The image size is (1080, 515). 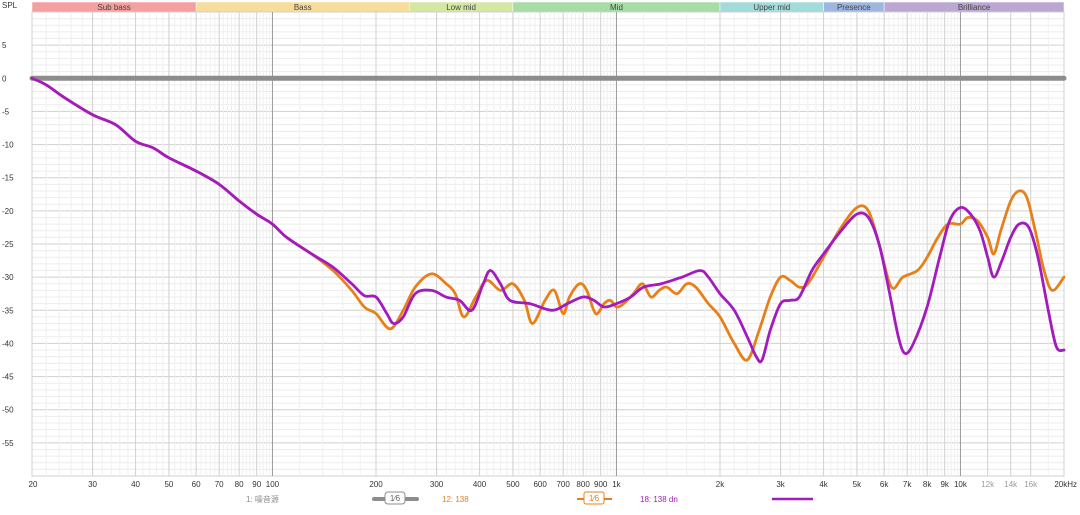 What do you see at coordinates (196, 484) in the screenshot?
I see `x-tick-label: 60` at bounding box center [196, 484].